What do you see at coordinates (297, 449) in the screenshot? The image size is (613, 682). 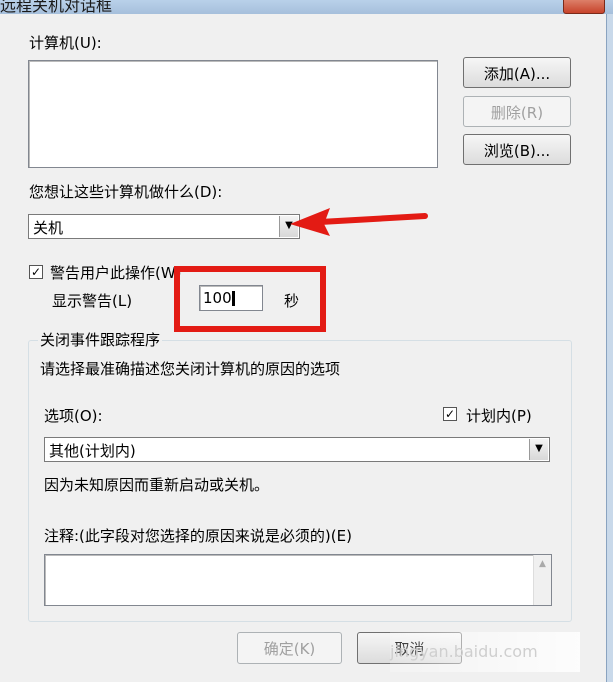 I see `reason-select: 其他(计划内) ▼` at bounding box center [297, 449].